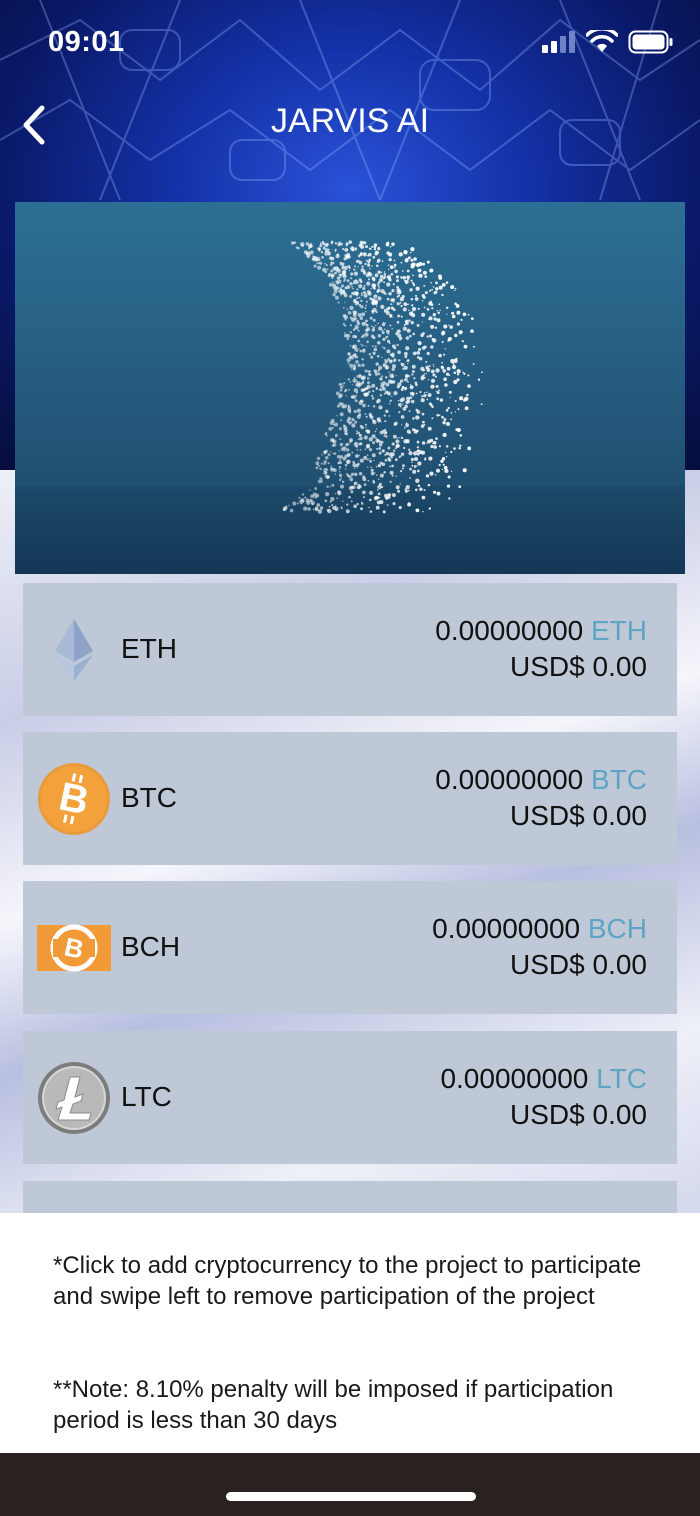  Describe the element at coordinates (146, 1096) in the screenshot. I see `coin-symbol: LTC` at that location.